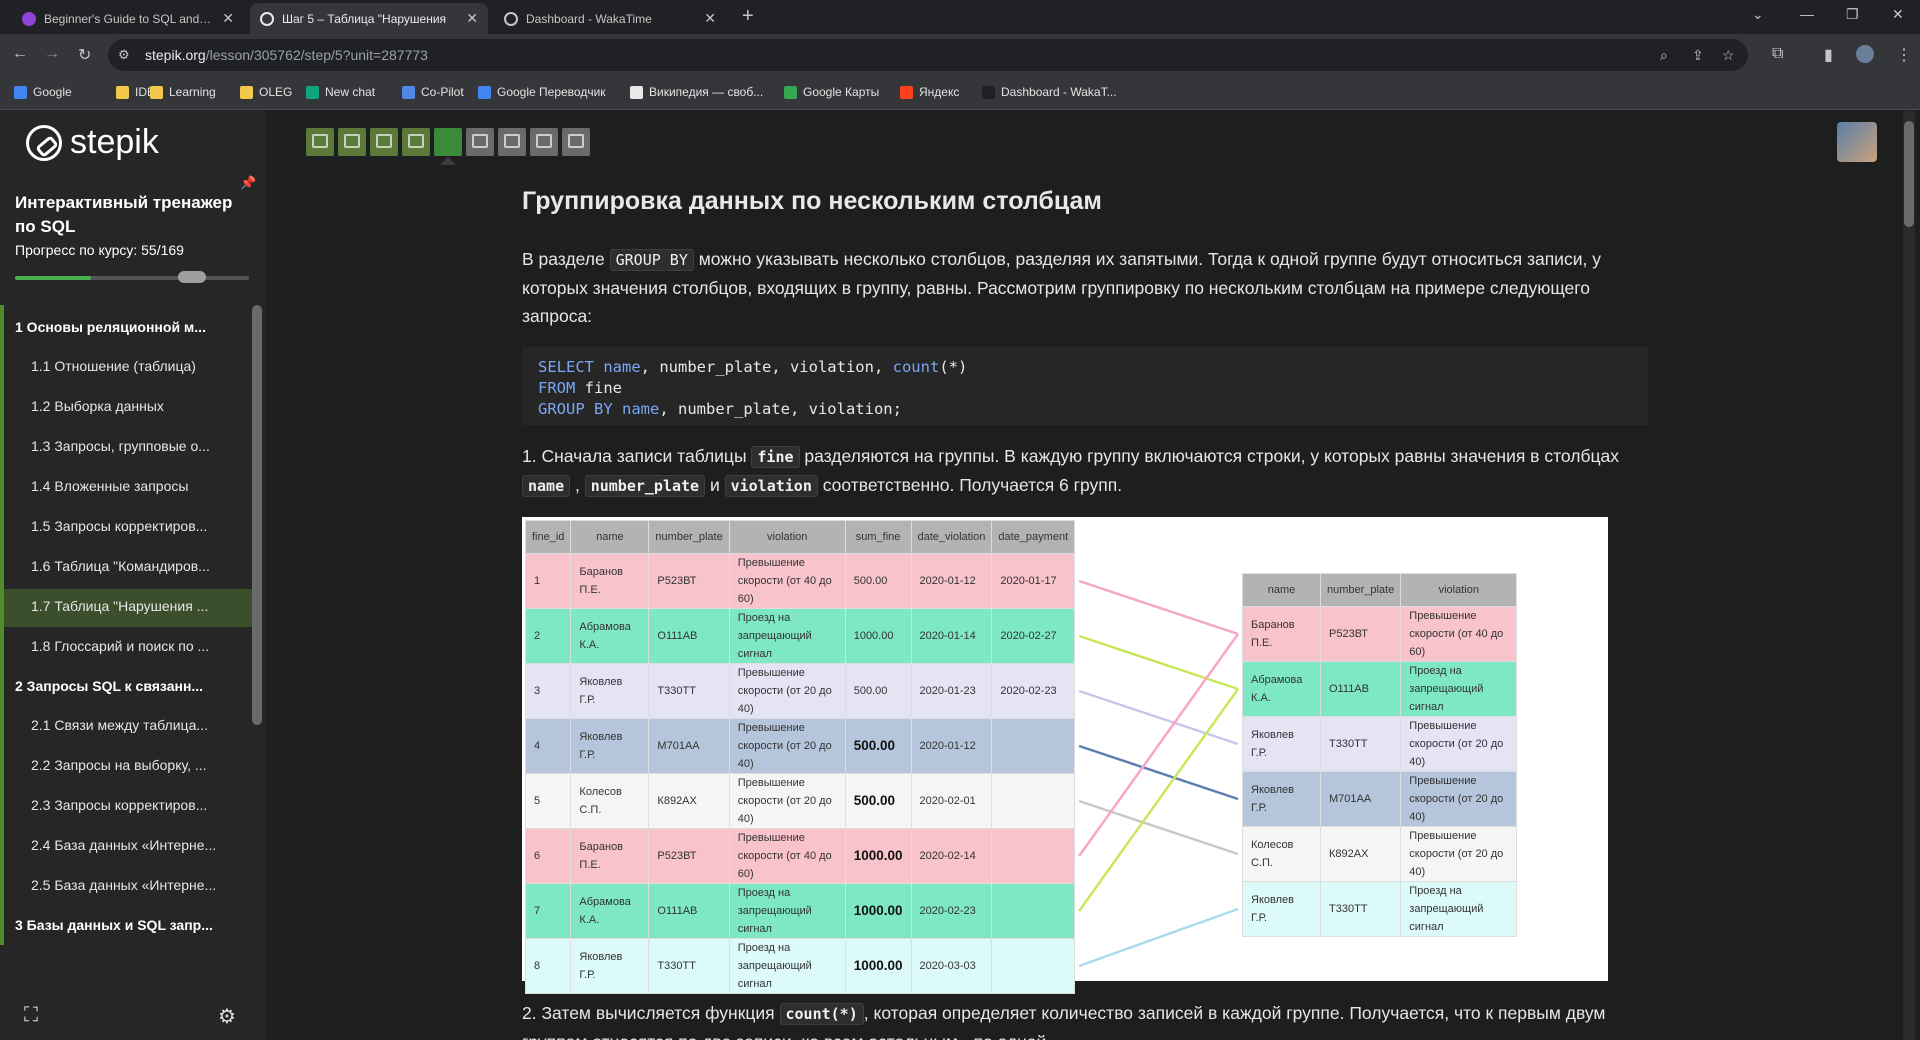  What do you see at coordinates (1664, 55) in the screenshot?
I see `zoom-icon: ⌕` at bounding box center [1664, 55].